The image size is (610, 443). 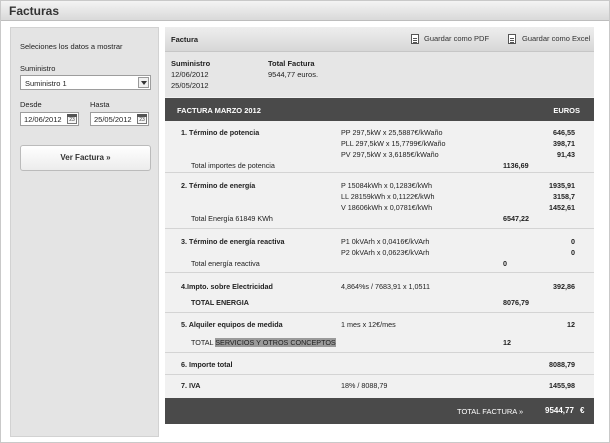 I want to click on line-desc: PP 297,5kW x 25,5887€/kWaño, so click(x=392, y=132).